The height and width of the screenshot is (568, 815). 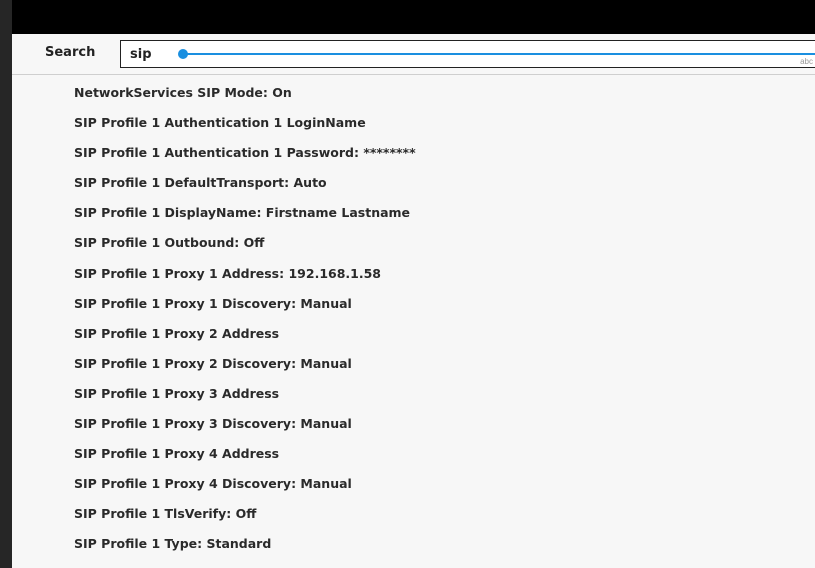 I want to click on list-item: SIP Profile 1 Proxy 4 Discovery: Manual, so click(x=413, y=484).